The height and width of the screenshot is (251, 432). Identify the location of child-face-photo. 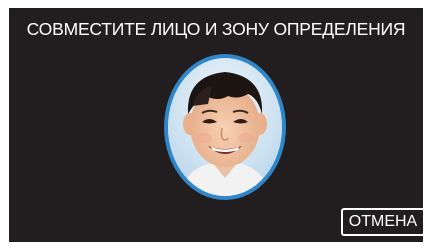
(225, 127).